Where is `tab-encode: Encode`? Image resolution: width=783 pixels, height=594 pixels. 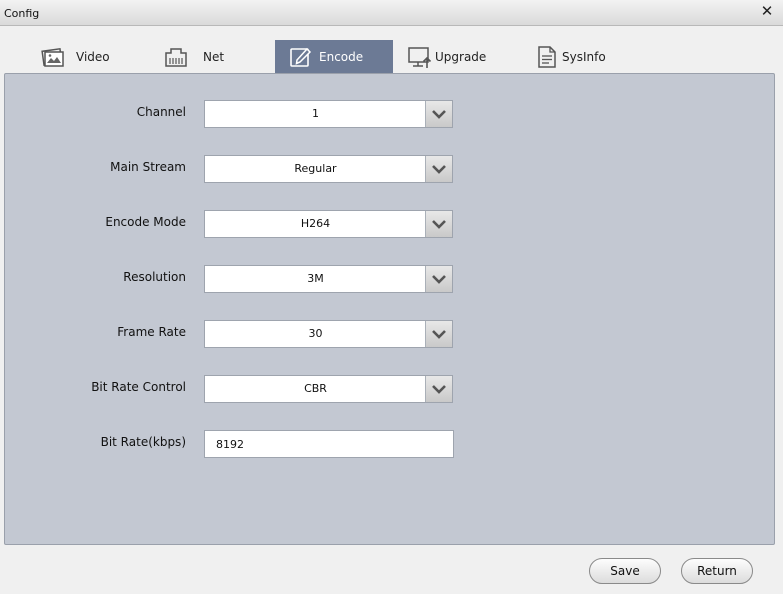
tab-encode: Encode is located at coordinates (334, 56).